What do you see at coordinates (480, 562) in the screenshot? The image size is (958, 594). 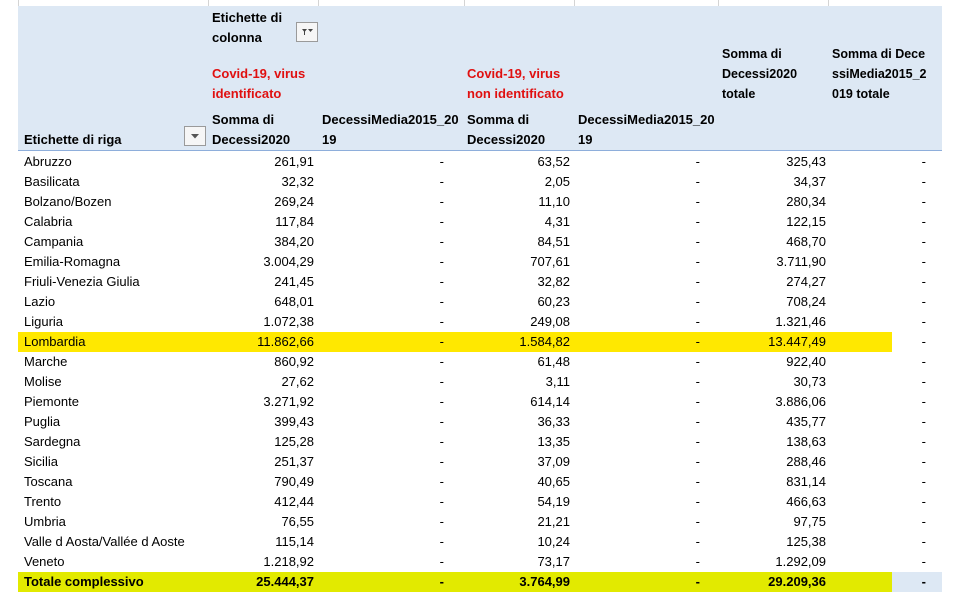 I see `table-row: Veneto 1.218,92 - 73,17 - 1.292,09 -` at bounding box center [480, 562].